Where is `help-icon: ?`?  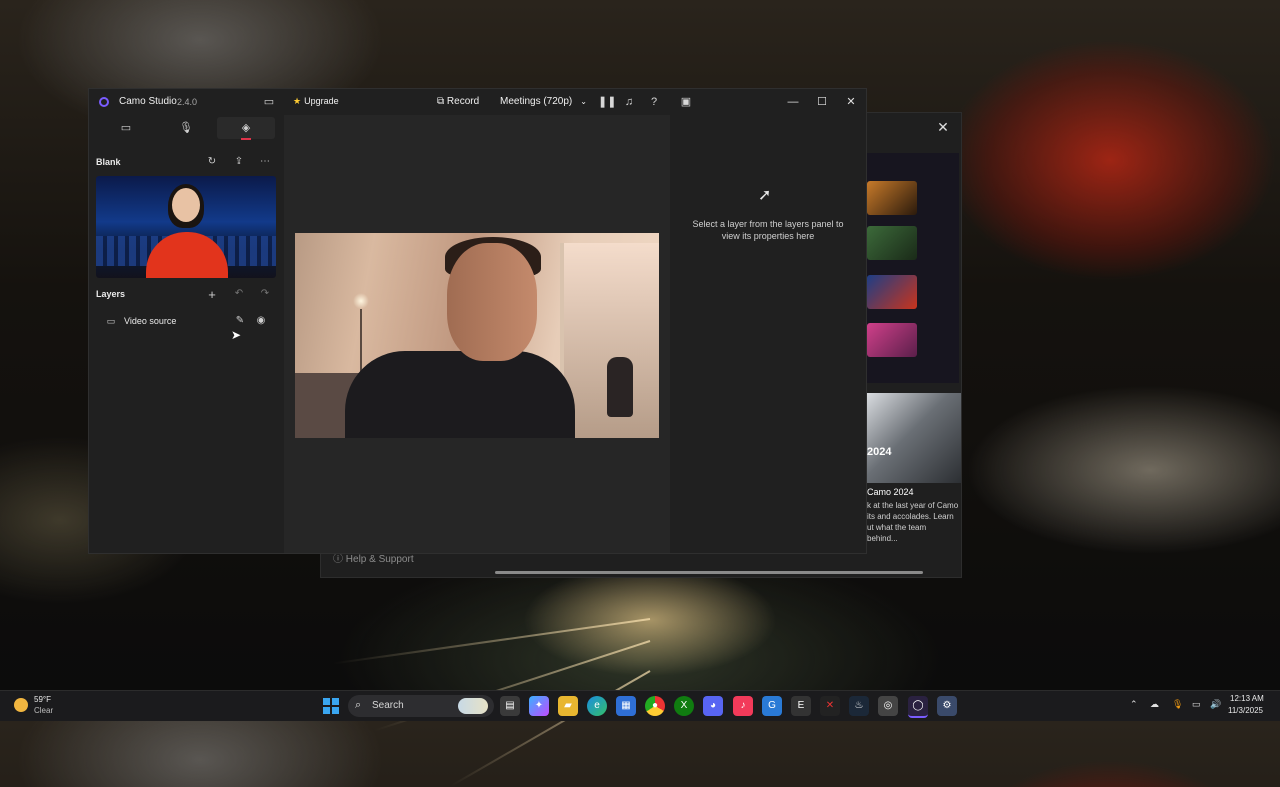 help-icon: ? is located at coordinates (654, 102).